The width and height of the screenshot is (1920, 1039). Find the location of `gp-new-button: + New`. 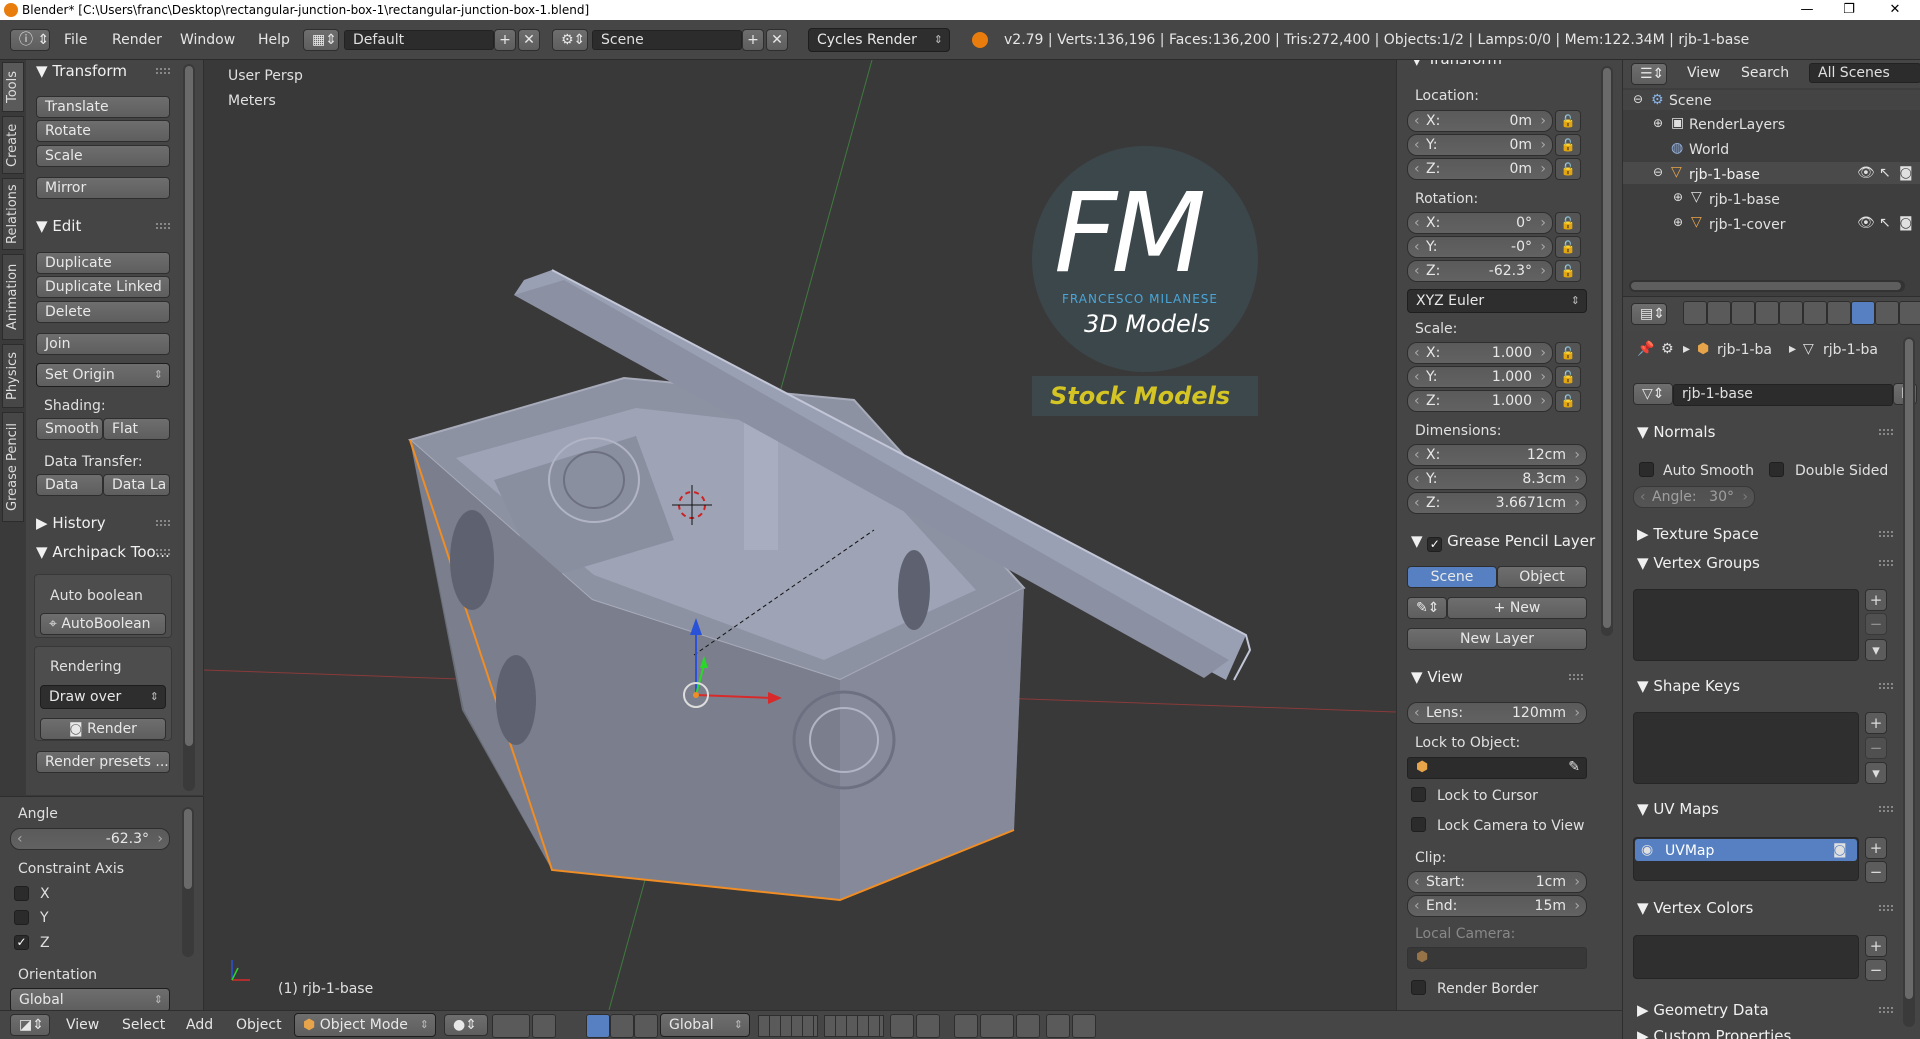

gp-new-button: + New is located at coordinates (1517, 608).